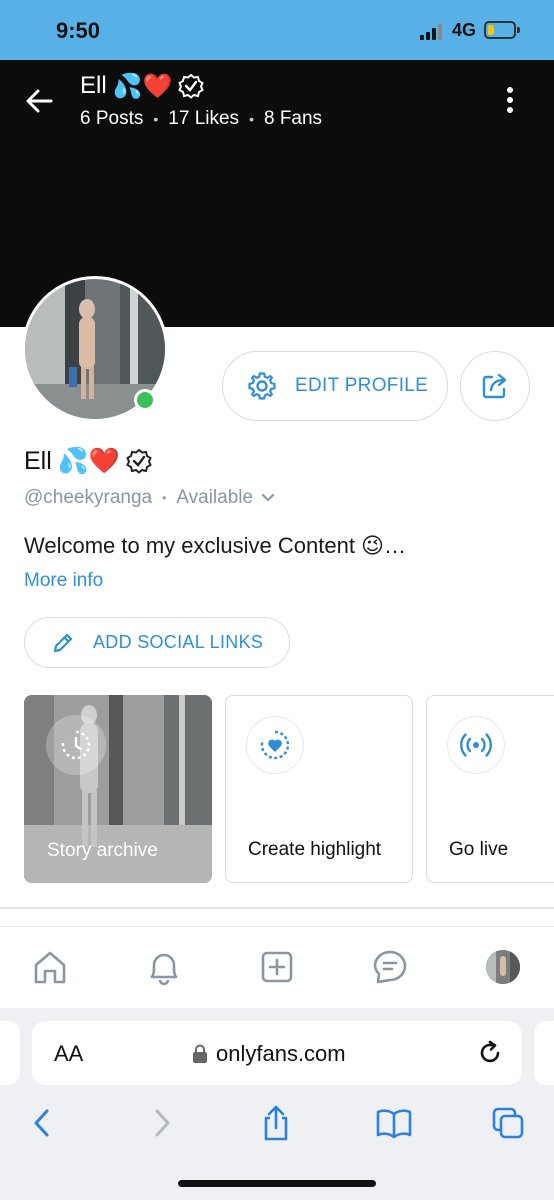 The height and width of the screenshot is (1200, 554). I want to click on story-archive-card: Story archive, so click(118, 789).